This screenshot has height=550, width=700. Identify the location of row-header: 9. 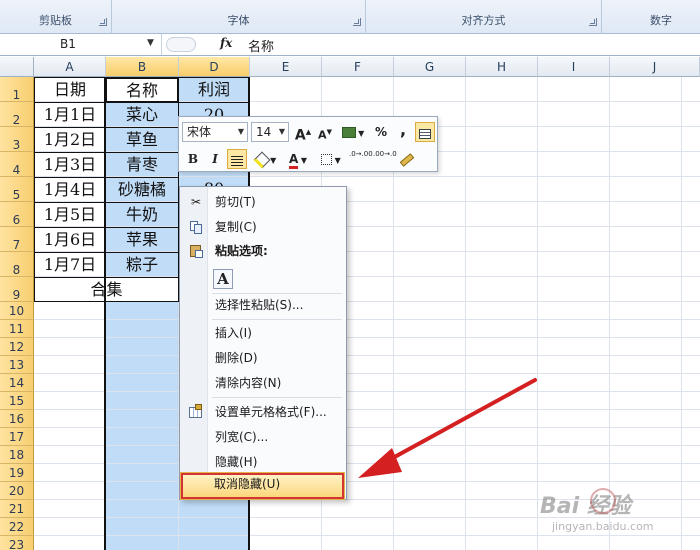
(17, 289).